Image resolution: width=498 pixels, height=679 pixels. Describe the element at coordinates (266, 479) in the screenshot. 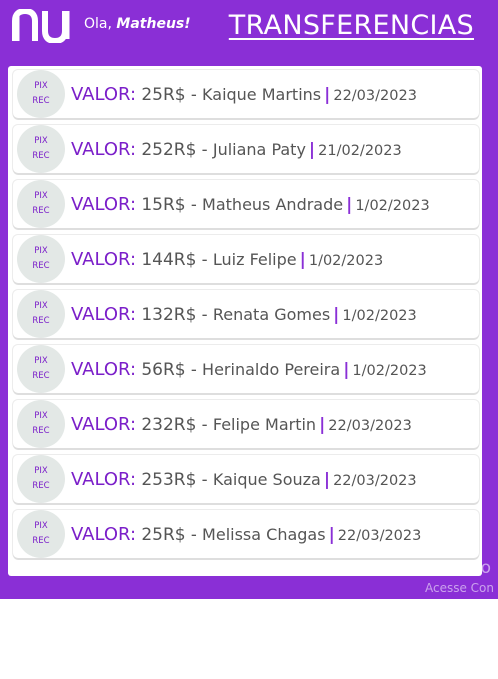

I see `recipient-name: Kaique Souza` at that location.